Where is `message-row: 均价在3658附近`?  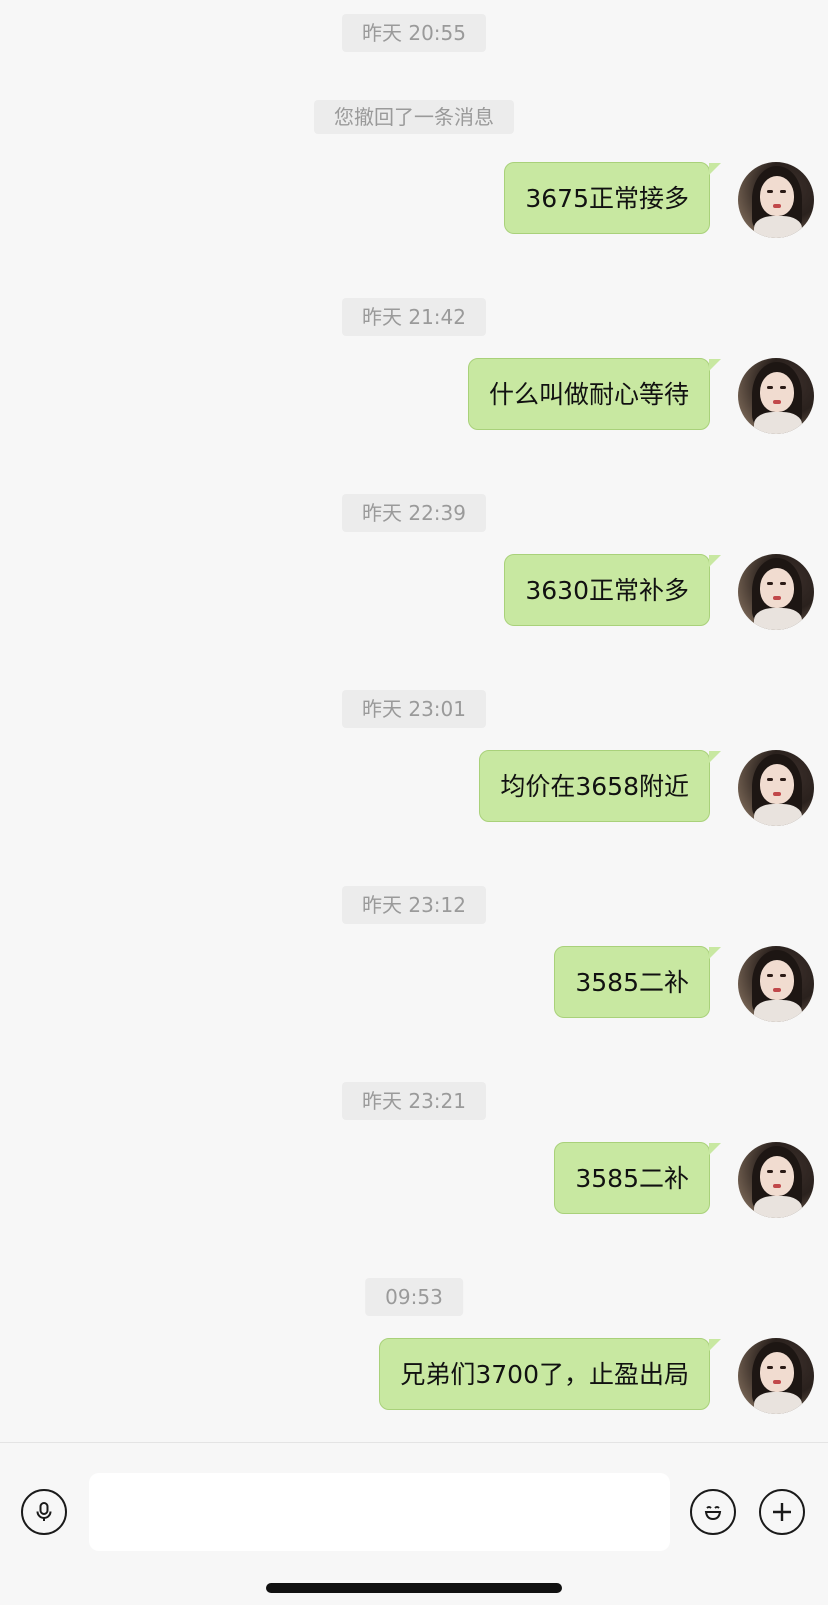 message-row: 均价在3658附近 is located at coordinates (646, 788).